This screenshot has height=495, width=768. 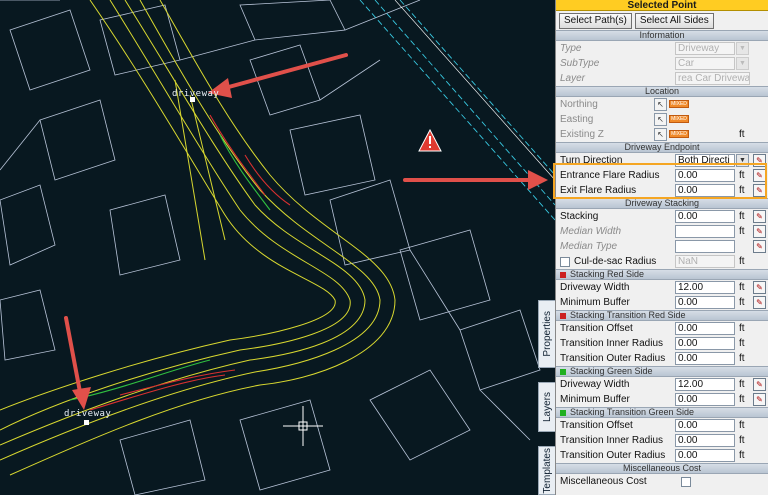 I want to click on turn-direction-label: Turn Direction, so click(x=591, y=160).